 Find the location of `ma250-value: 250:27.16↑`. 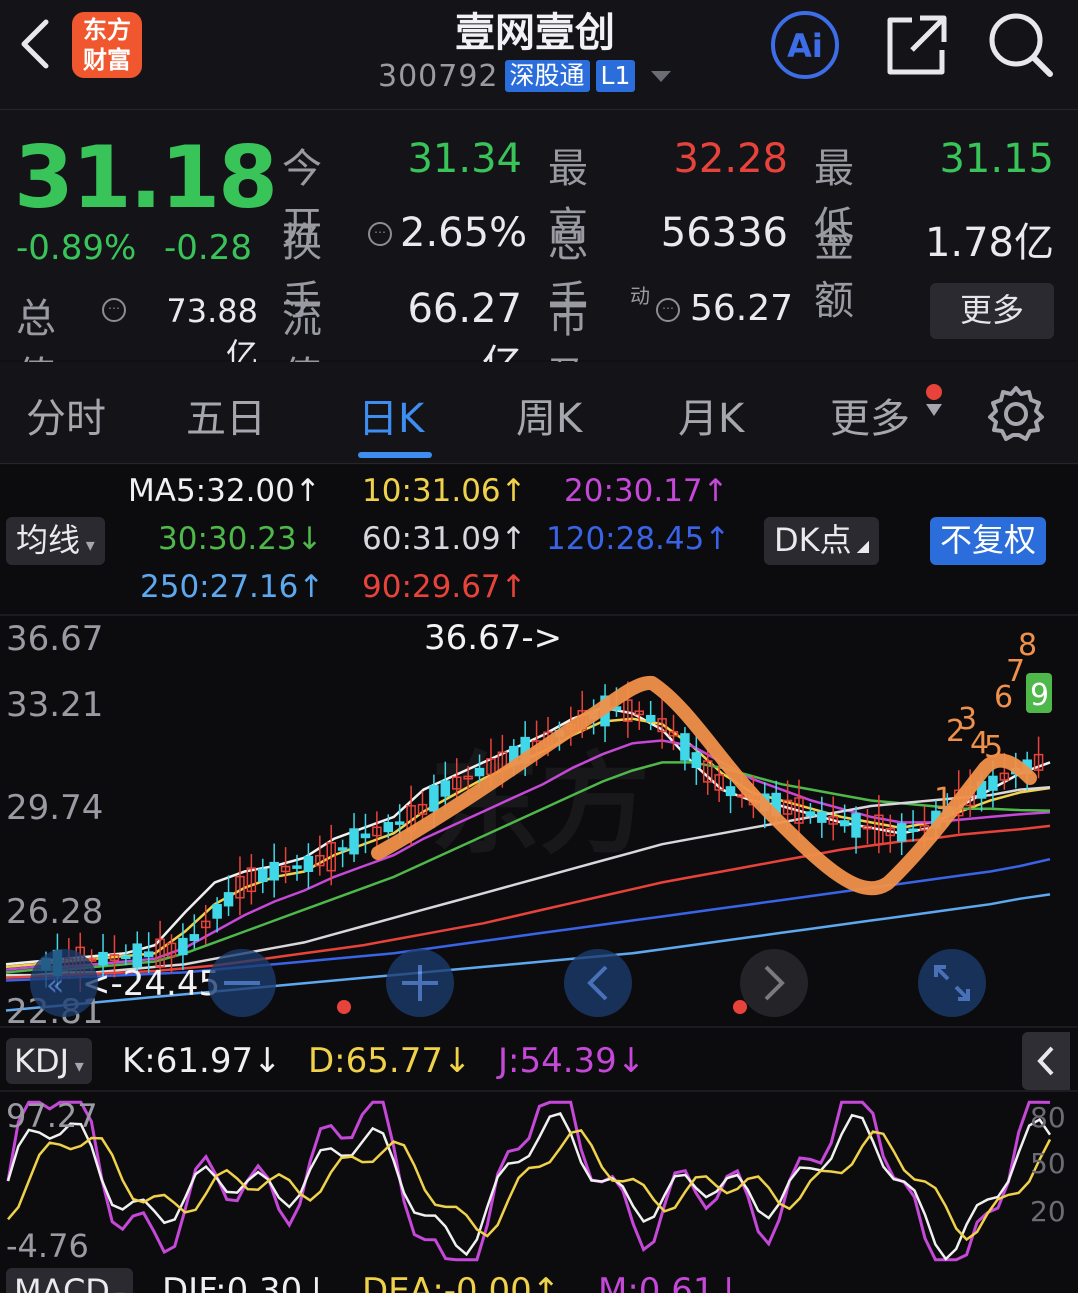

ma250-value: 250:27.16↑ is located at coordinates (232, 587).